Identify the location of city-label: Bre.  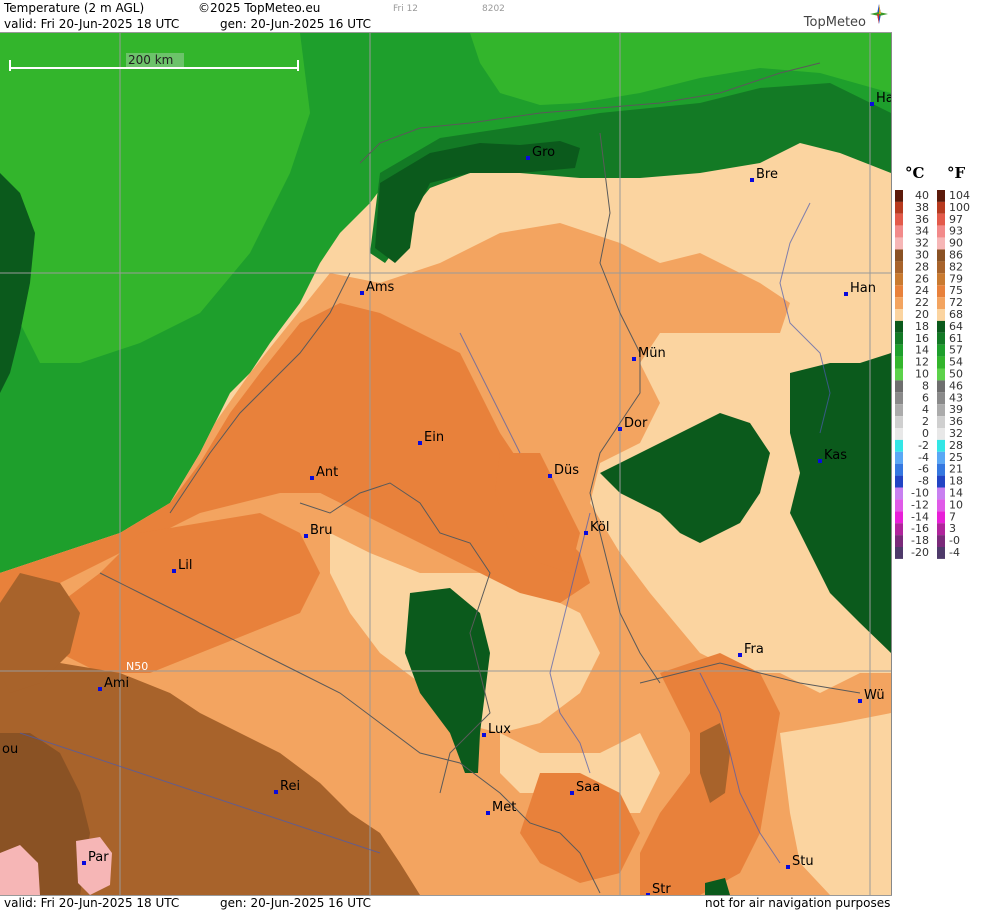
(767, 174).